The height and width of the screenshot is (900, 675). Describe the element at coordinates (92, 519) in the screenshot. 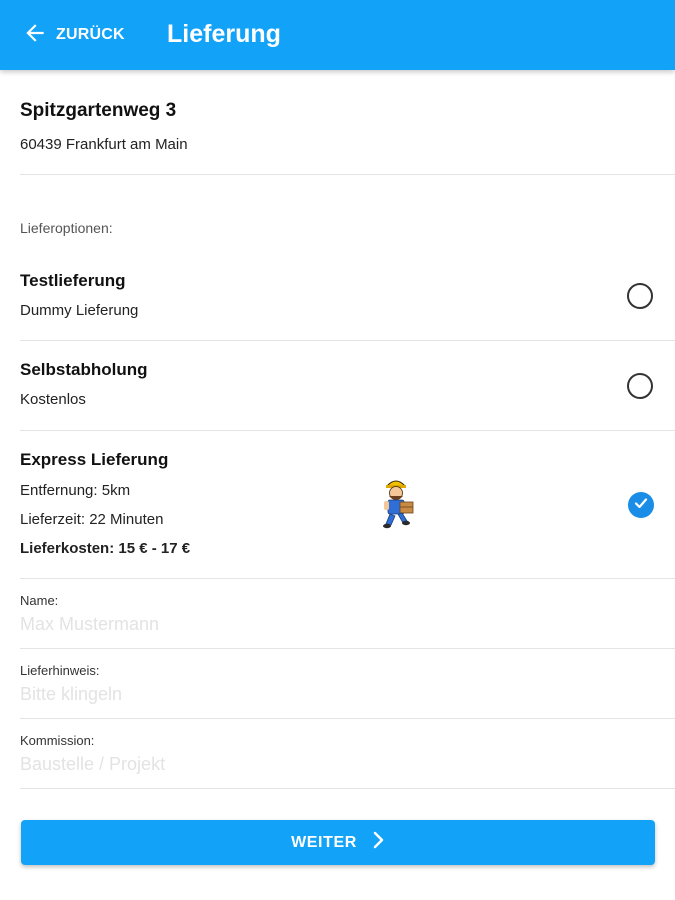

I see `option-delivery-time: Lieferzeit: 22 Minuten` at that location.